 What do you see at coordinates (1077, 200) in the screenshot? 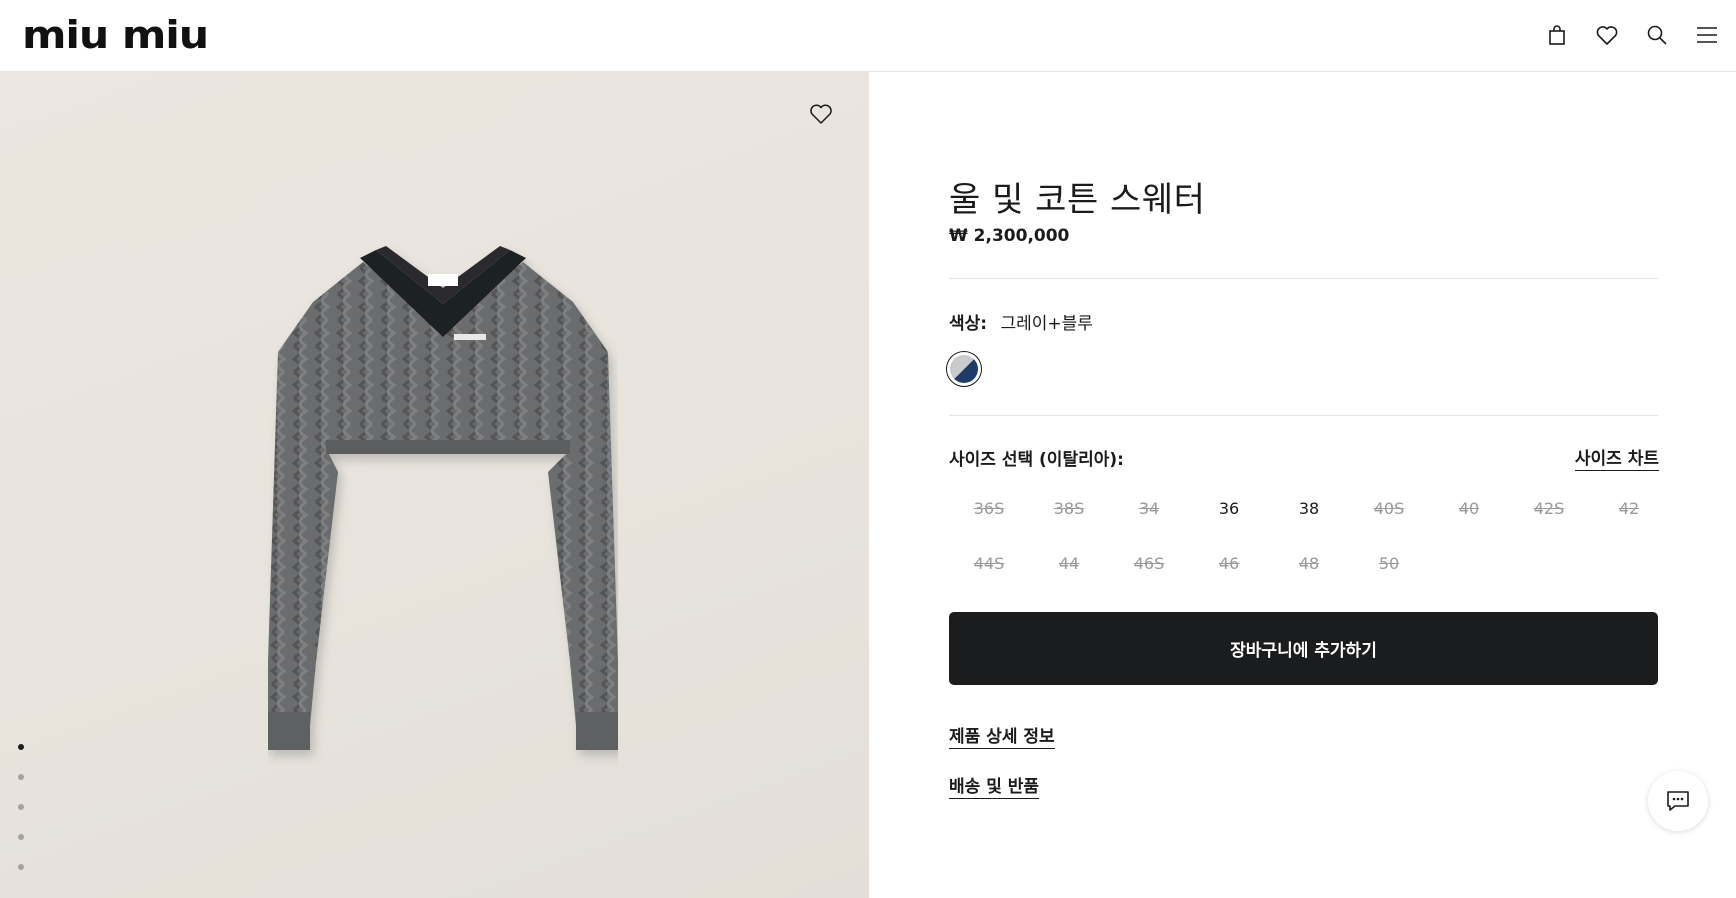
I see `product-title: 울 및 코튼 스웨터` at bounding box center [1077, 200].